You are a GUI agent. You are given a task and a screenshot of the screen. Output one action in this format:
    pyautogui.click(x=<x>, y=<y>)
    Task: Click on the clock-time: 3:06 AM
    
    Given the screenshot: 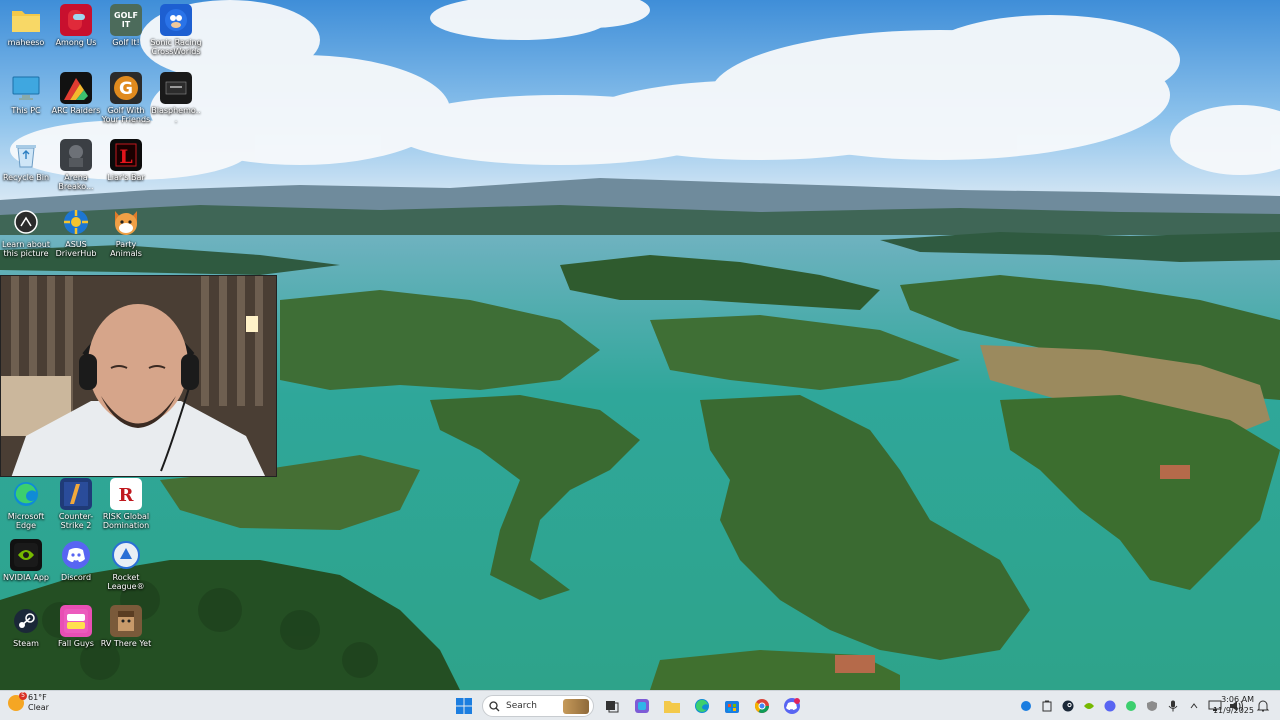 What is the action you would take?
    pyautogui.click(x=1237, y=699)
    